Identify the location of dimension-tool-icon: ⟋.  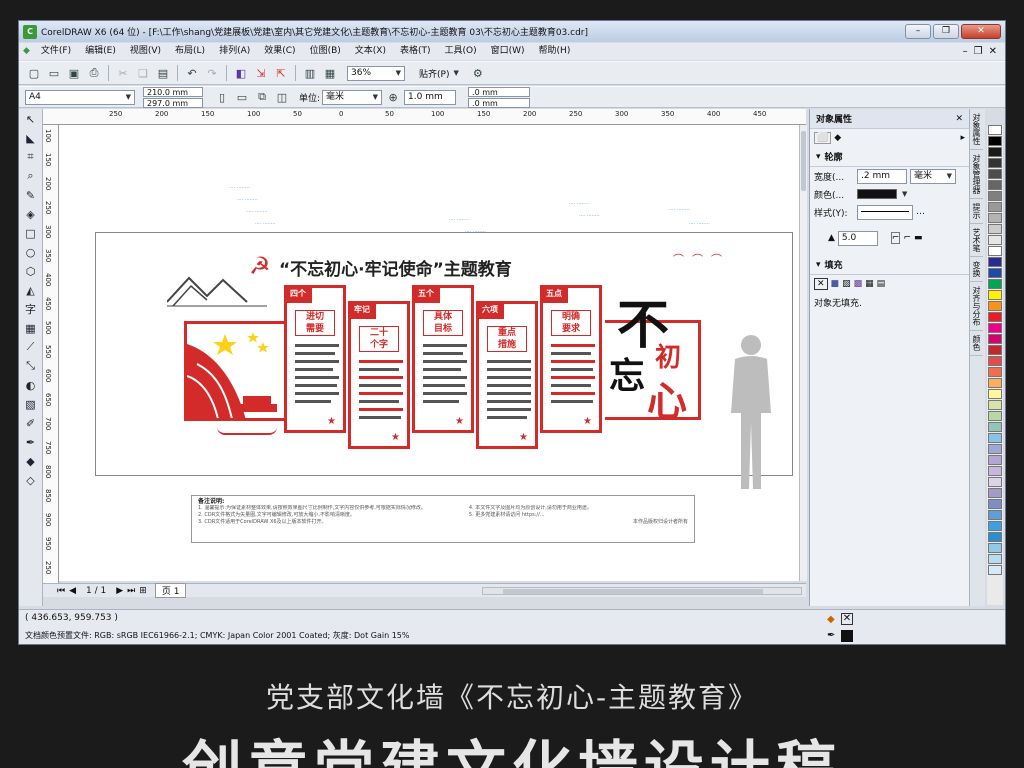
(31, 347).